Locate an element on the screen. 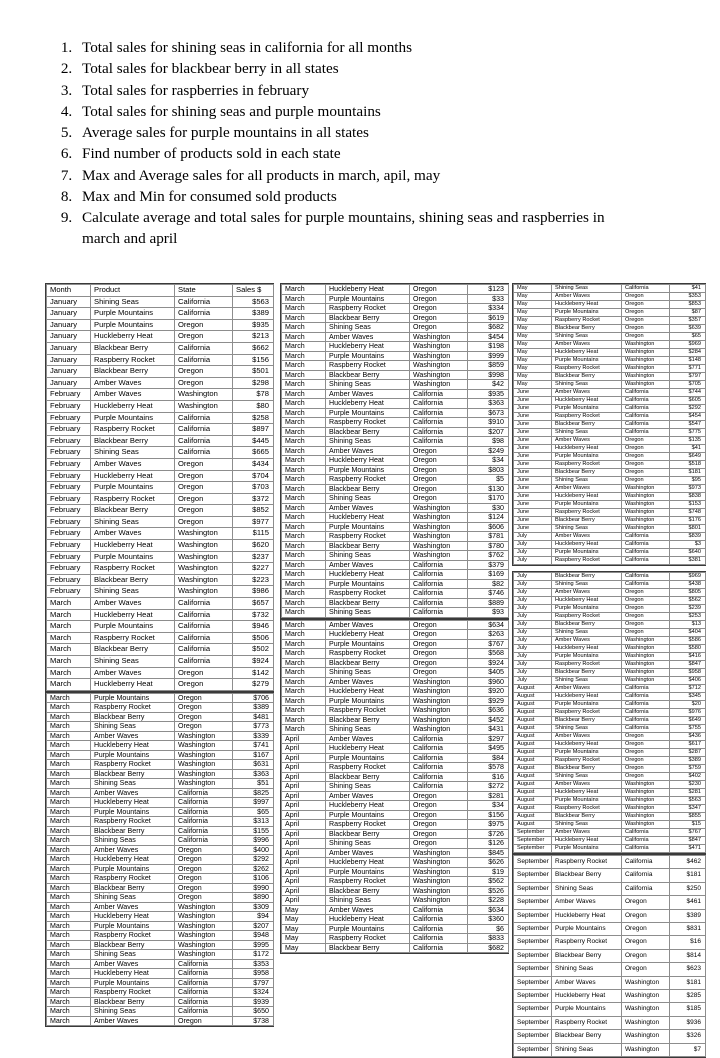 Image resolution: width=720 pixels, height=1058 pixels. table-row: March Huckleberry Heat Washington $741 is located at coordinates (160, 745).